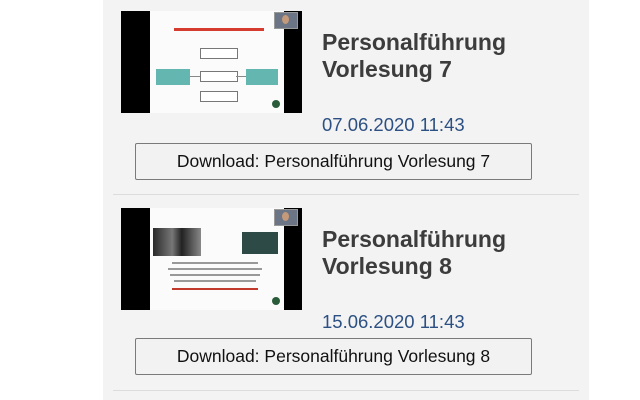 Image resolution: width=640 pixels, height=400 pixels. I want to click on video-title: Personalführung Vorlesung 7, so click(452, 56).